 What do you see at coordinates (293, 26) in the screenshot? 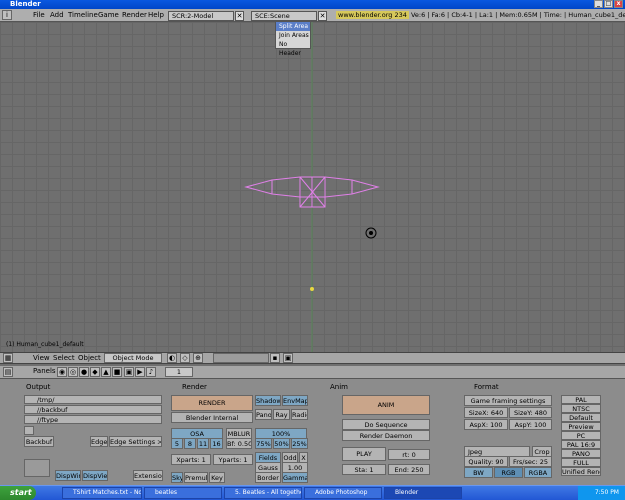
I see `menu-split-area: Split Area` at bounding box center [293, 26].